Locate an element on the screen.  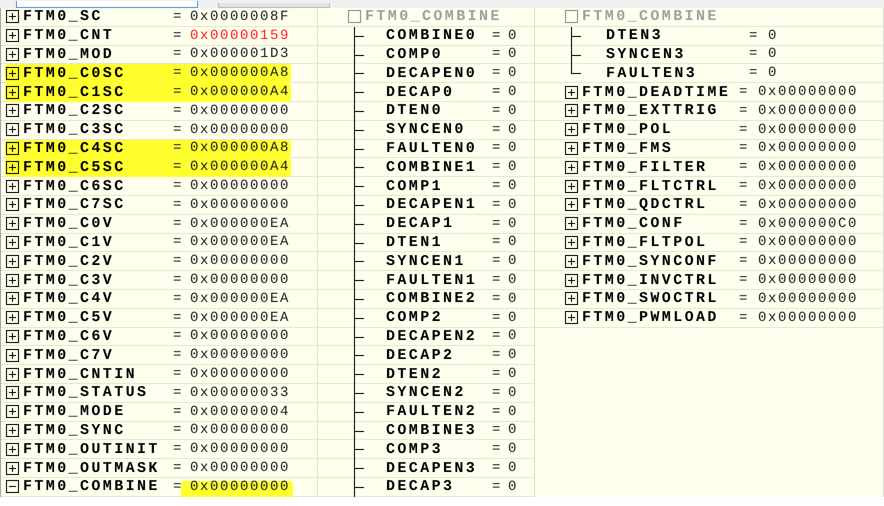
register-name: FTM0_FLTPOL is located at coordinates (645, 242).